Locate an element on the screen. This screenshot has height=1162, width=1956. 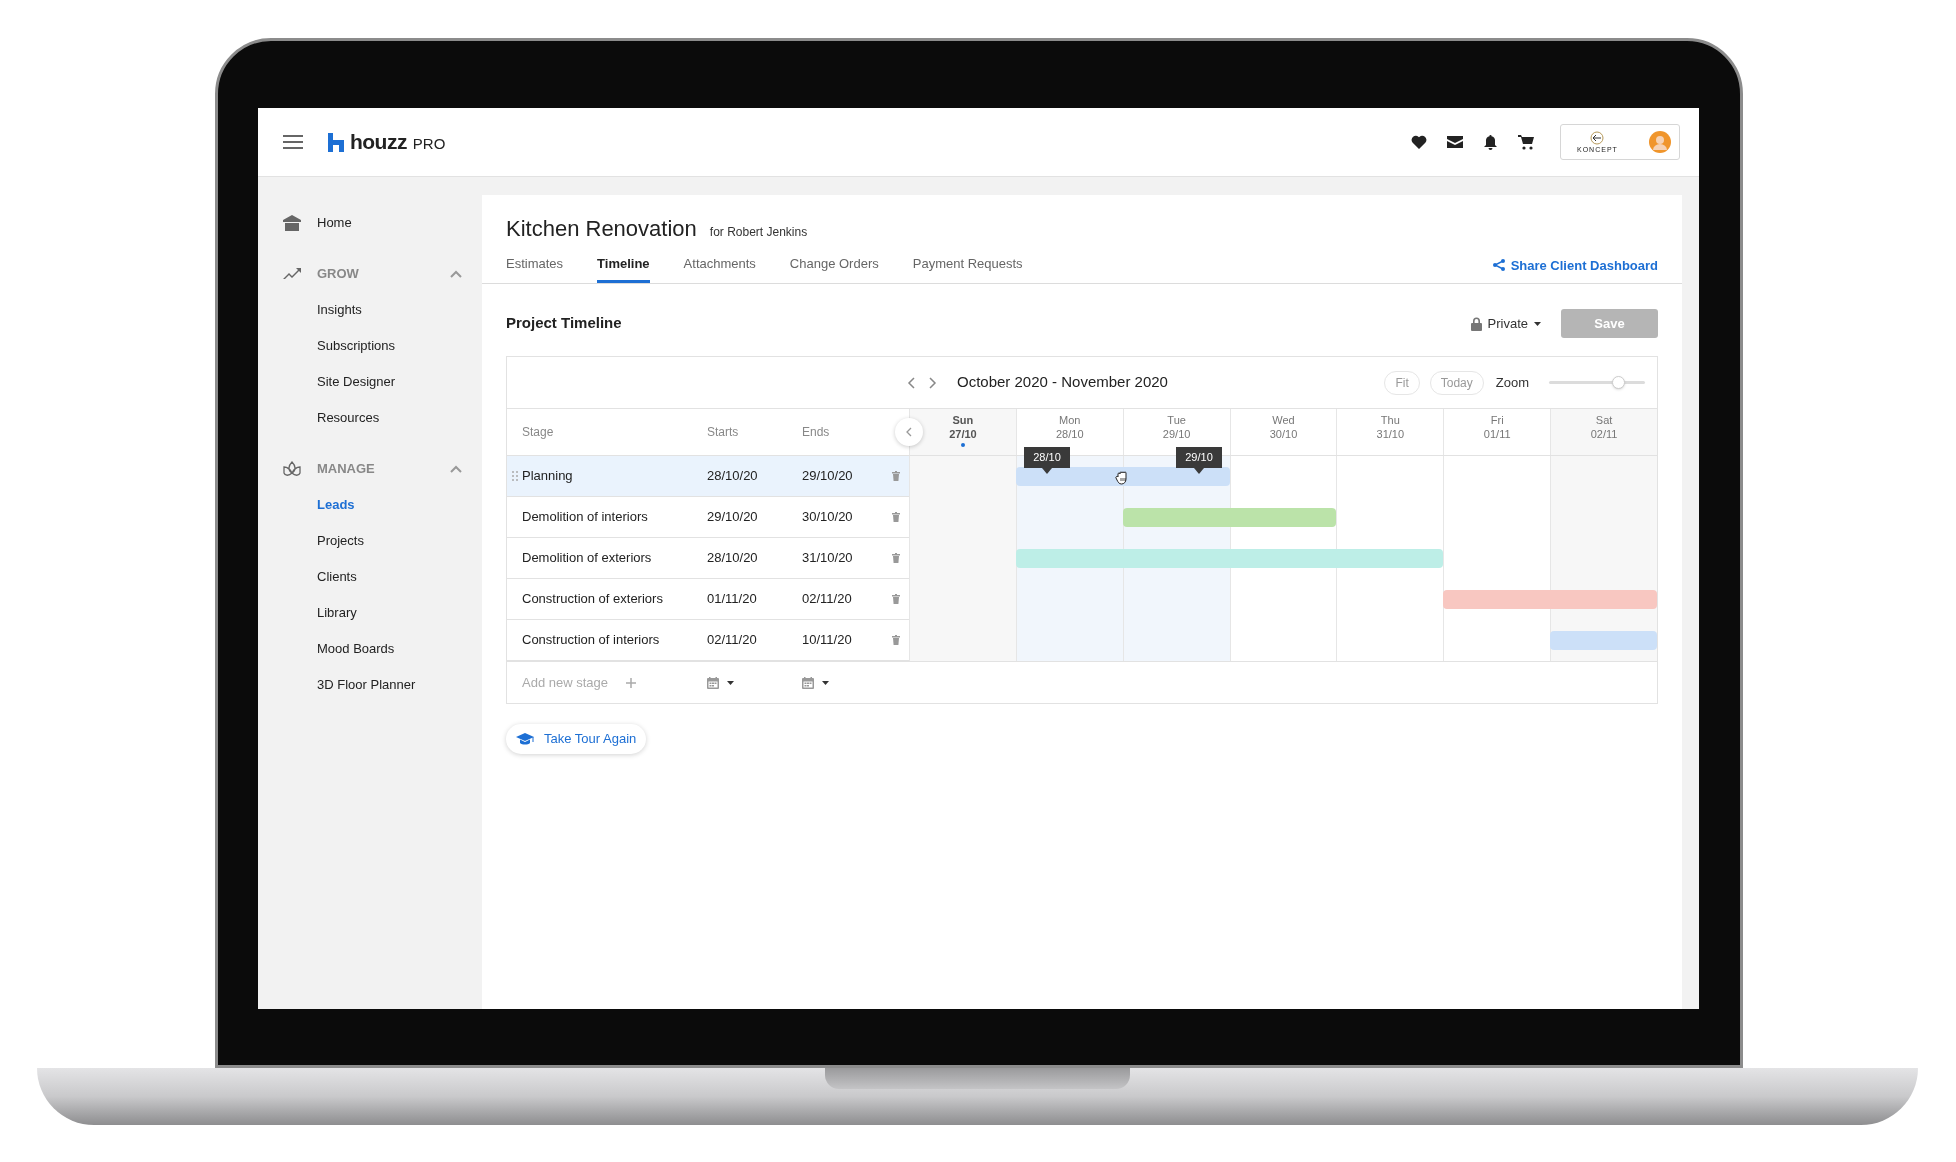
date-range: October 2020 - November 2020 is located at coordinates (1062, 382).